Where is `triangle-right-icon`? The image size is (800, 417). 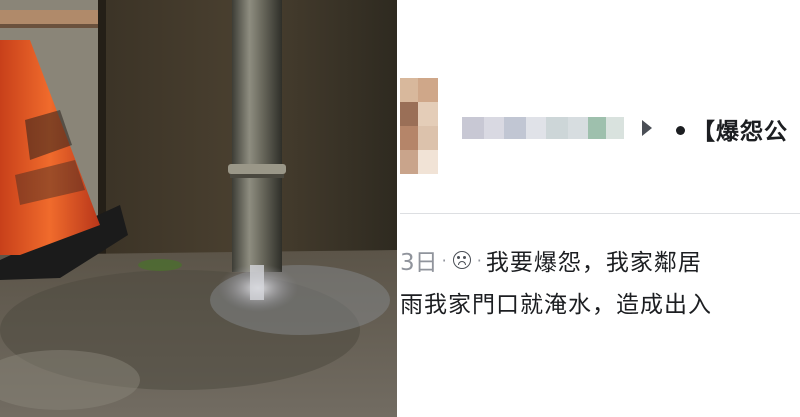 triangle-right-icon is located at coordinates (647, 128).